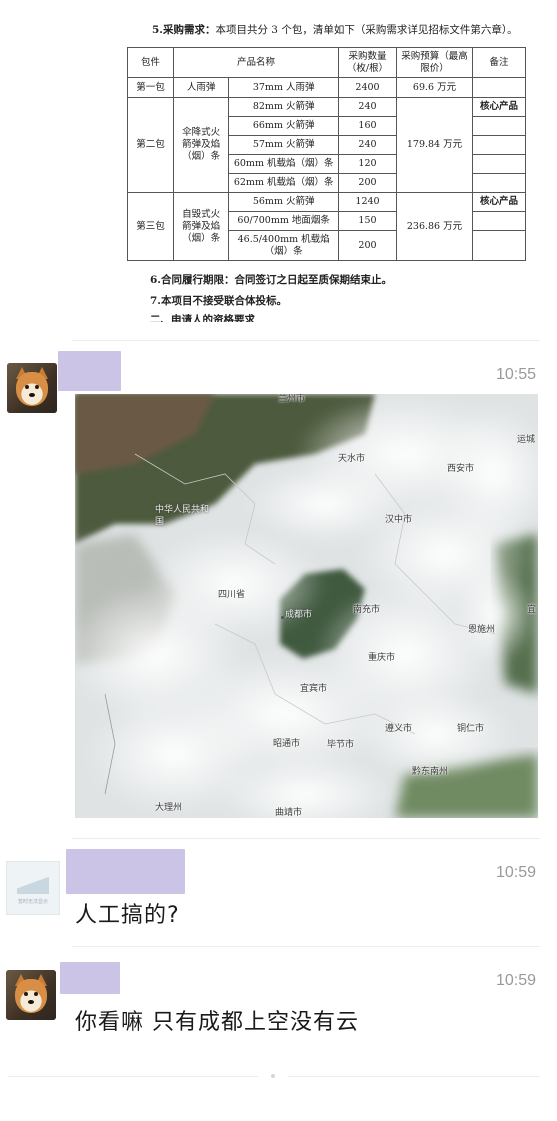 This screenshot has height=1121, width=557. Describe the element at coordinates (526, 440) in the screenshot. I see `city-label: 运城` at that location.